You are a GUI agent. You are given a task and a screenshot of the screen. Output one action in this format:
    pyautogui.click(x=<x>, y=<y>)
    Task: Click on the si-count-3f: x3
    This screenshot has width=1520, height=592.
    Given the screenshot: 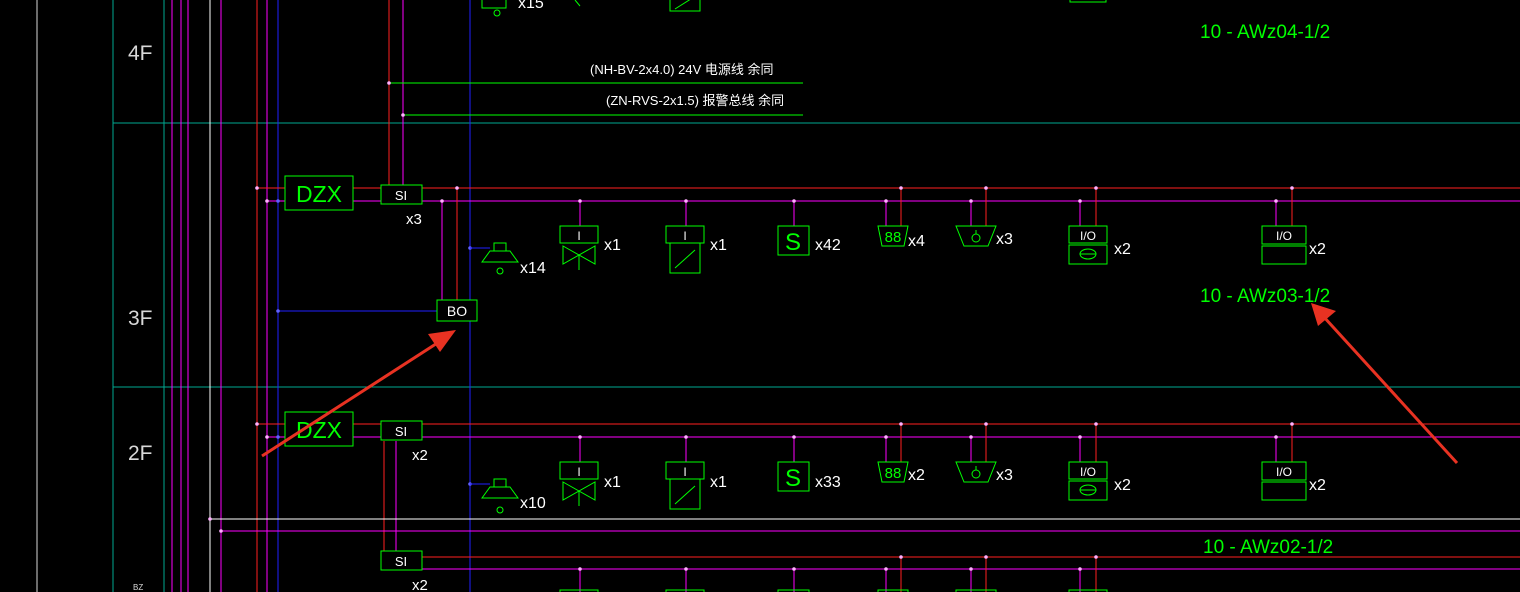 What is the action you would take?
    pyautogui.click(x=414, y=219)
    